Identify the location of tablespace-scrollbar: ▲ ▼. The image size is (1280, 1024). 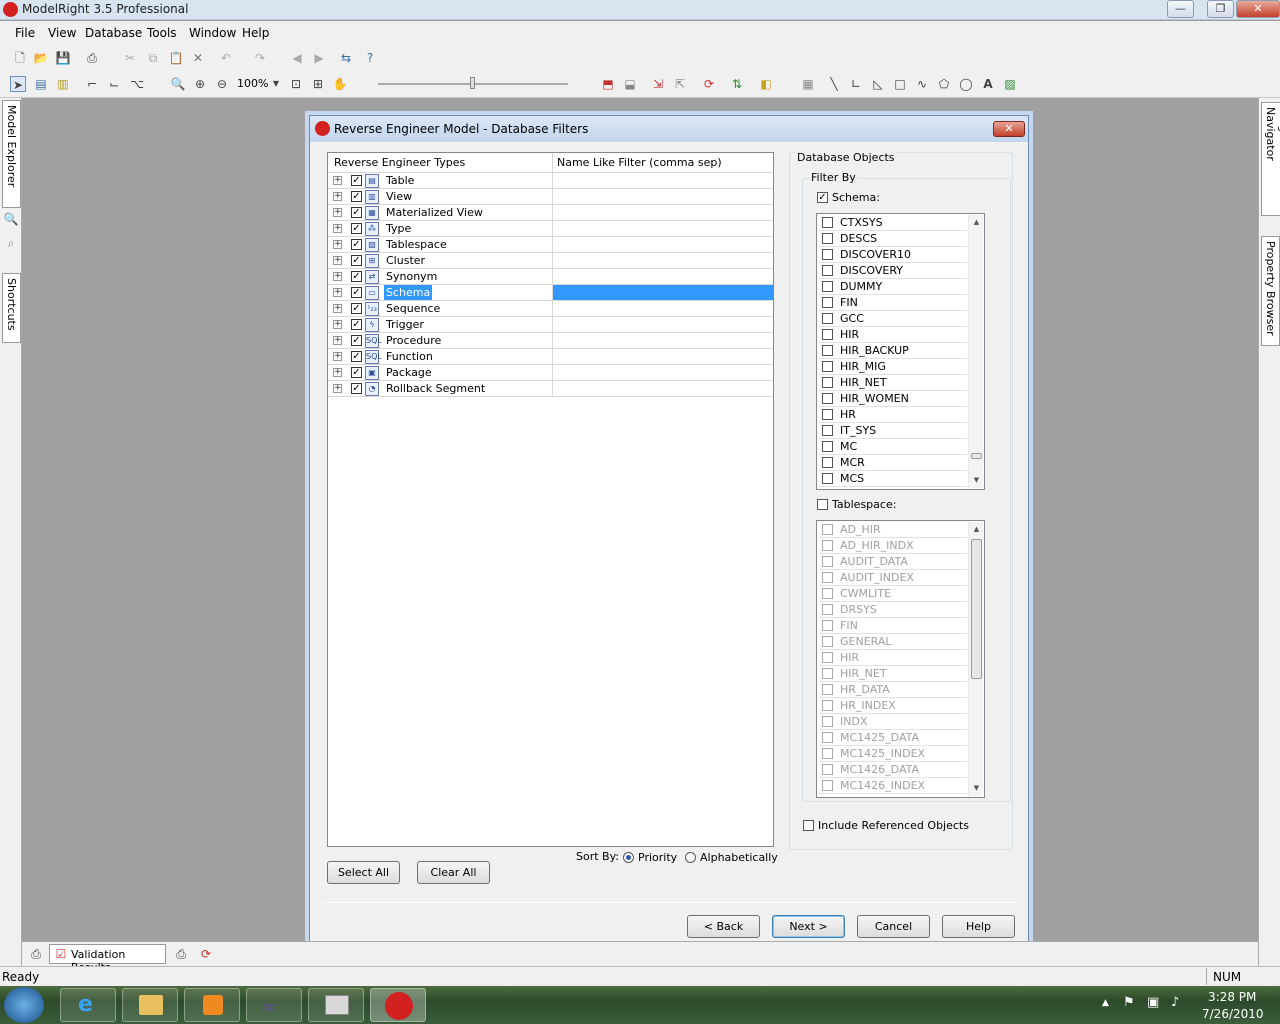
(975, 659).